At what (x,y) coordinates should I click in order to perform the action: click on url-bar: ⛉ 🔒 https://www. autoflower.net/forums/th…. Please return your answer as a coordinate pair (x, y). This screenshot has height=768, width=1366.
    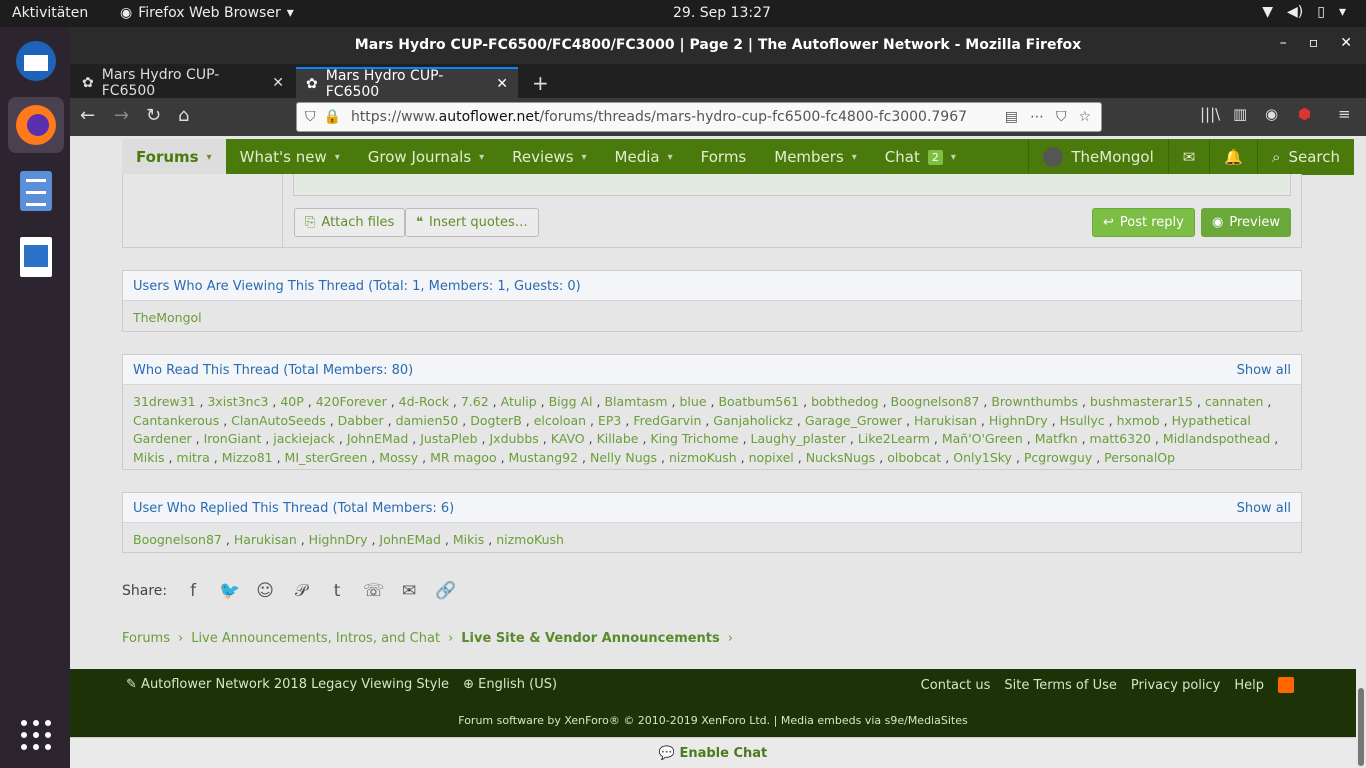
    Looking at the image, I should click on (699, 117).